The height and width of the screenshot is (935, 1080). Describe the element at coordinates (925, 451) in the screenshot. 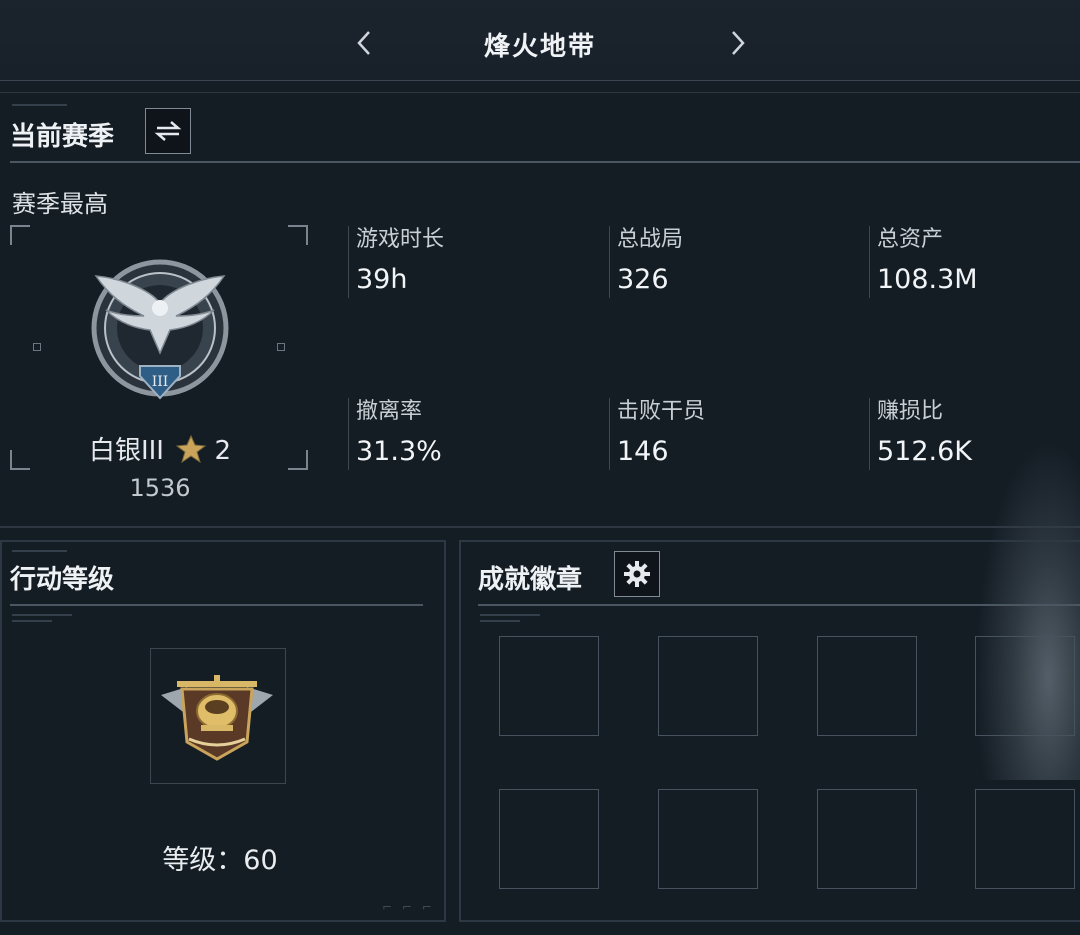

I see `stat-value: 512.6K` at that location.